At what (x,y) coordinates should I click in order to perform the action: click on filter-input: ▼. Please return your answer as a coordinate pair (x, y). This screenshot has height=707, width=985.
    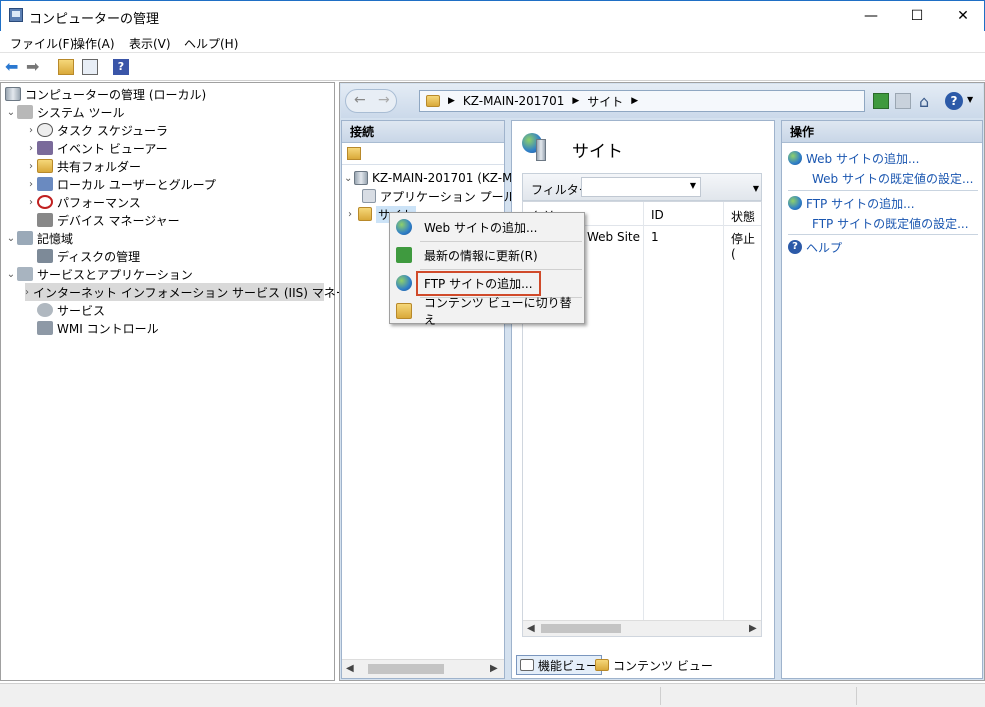
    Looking at the image, I should click on (641, 187).